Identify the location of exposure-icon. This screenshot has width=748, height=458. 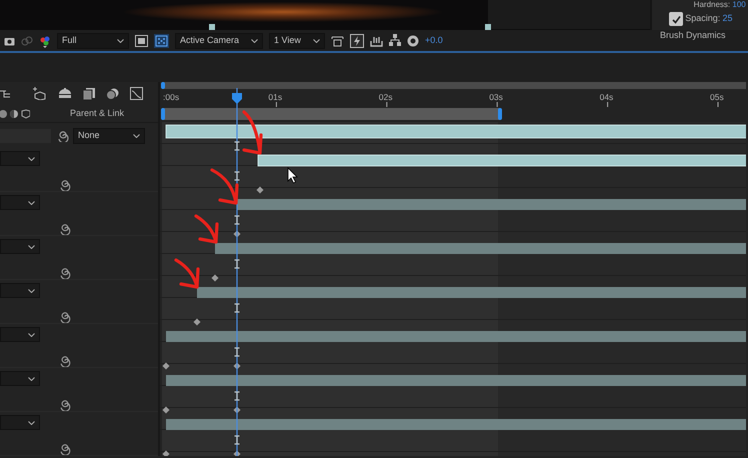
(413, 40).